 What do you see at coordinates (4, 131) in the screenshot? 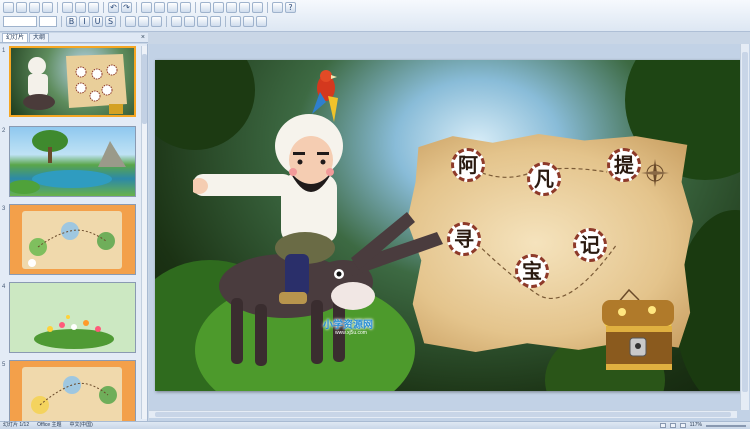
I see `slide-number: 2` at bounding box center [4, 131].